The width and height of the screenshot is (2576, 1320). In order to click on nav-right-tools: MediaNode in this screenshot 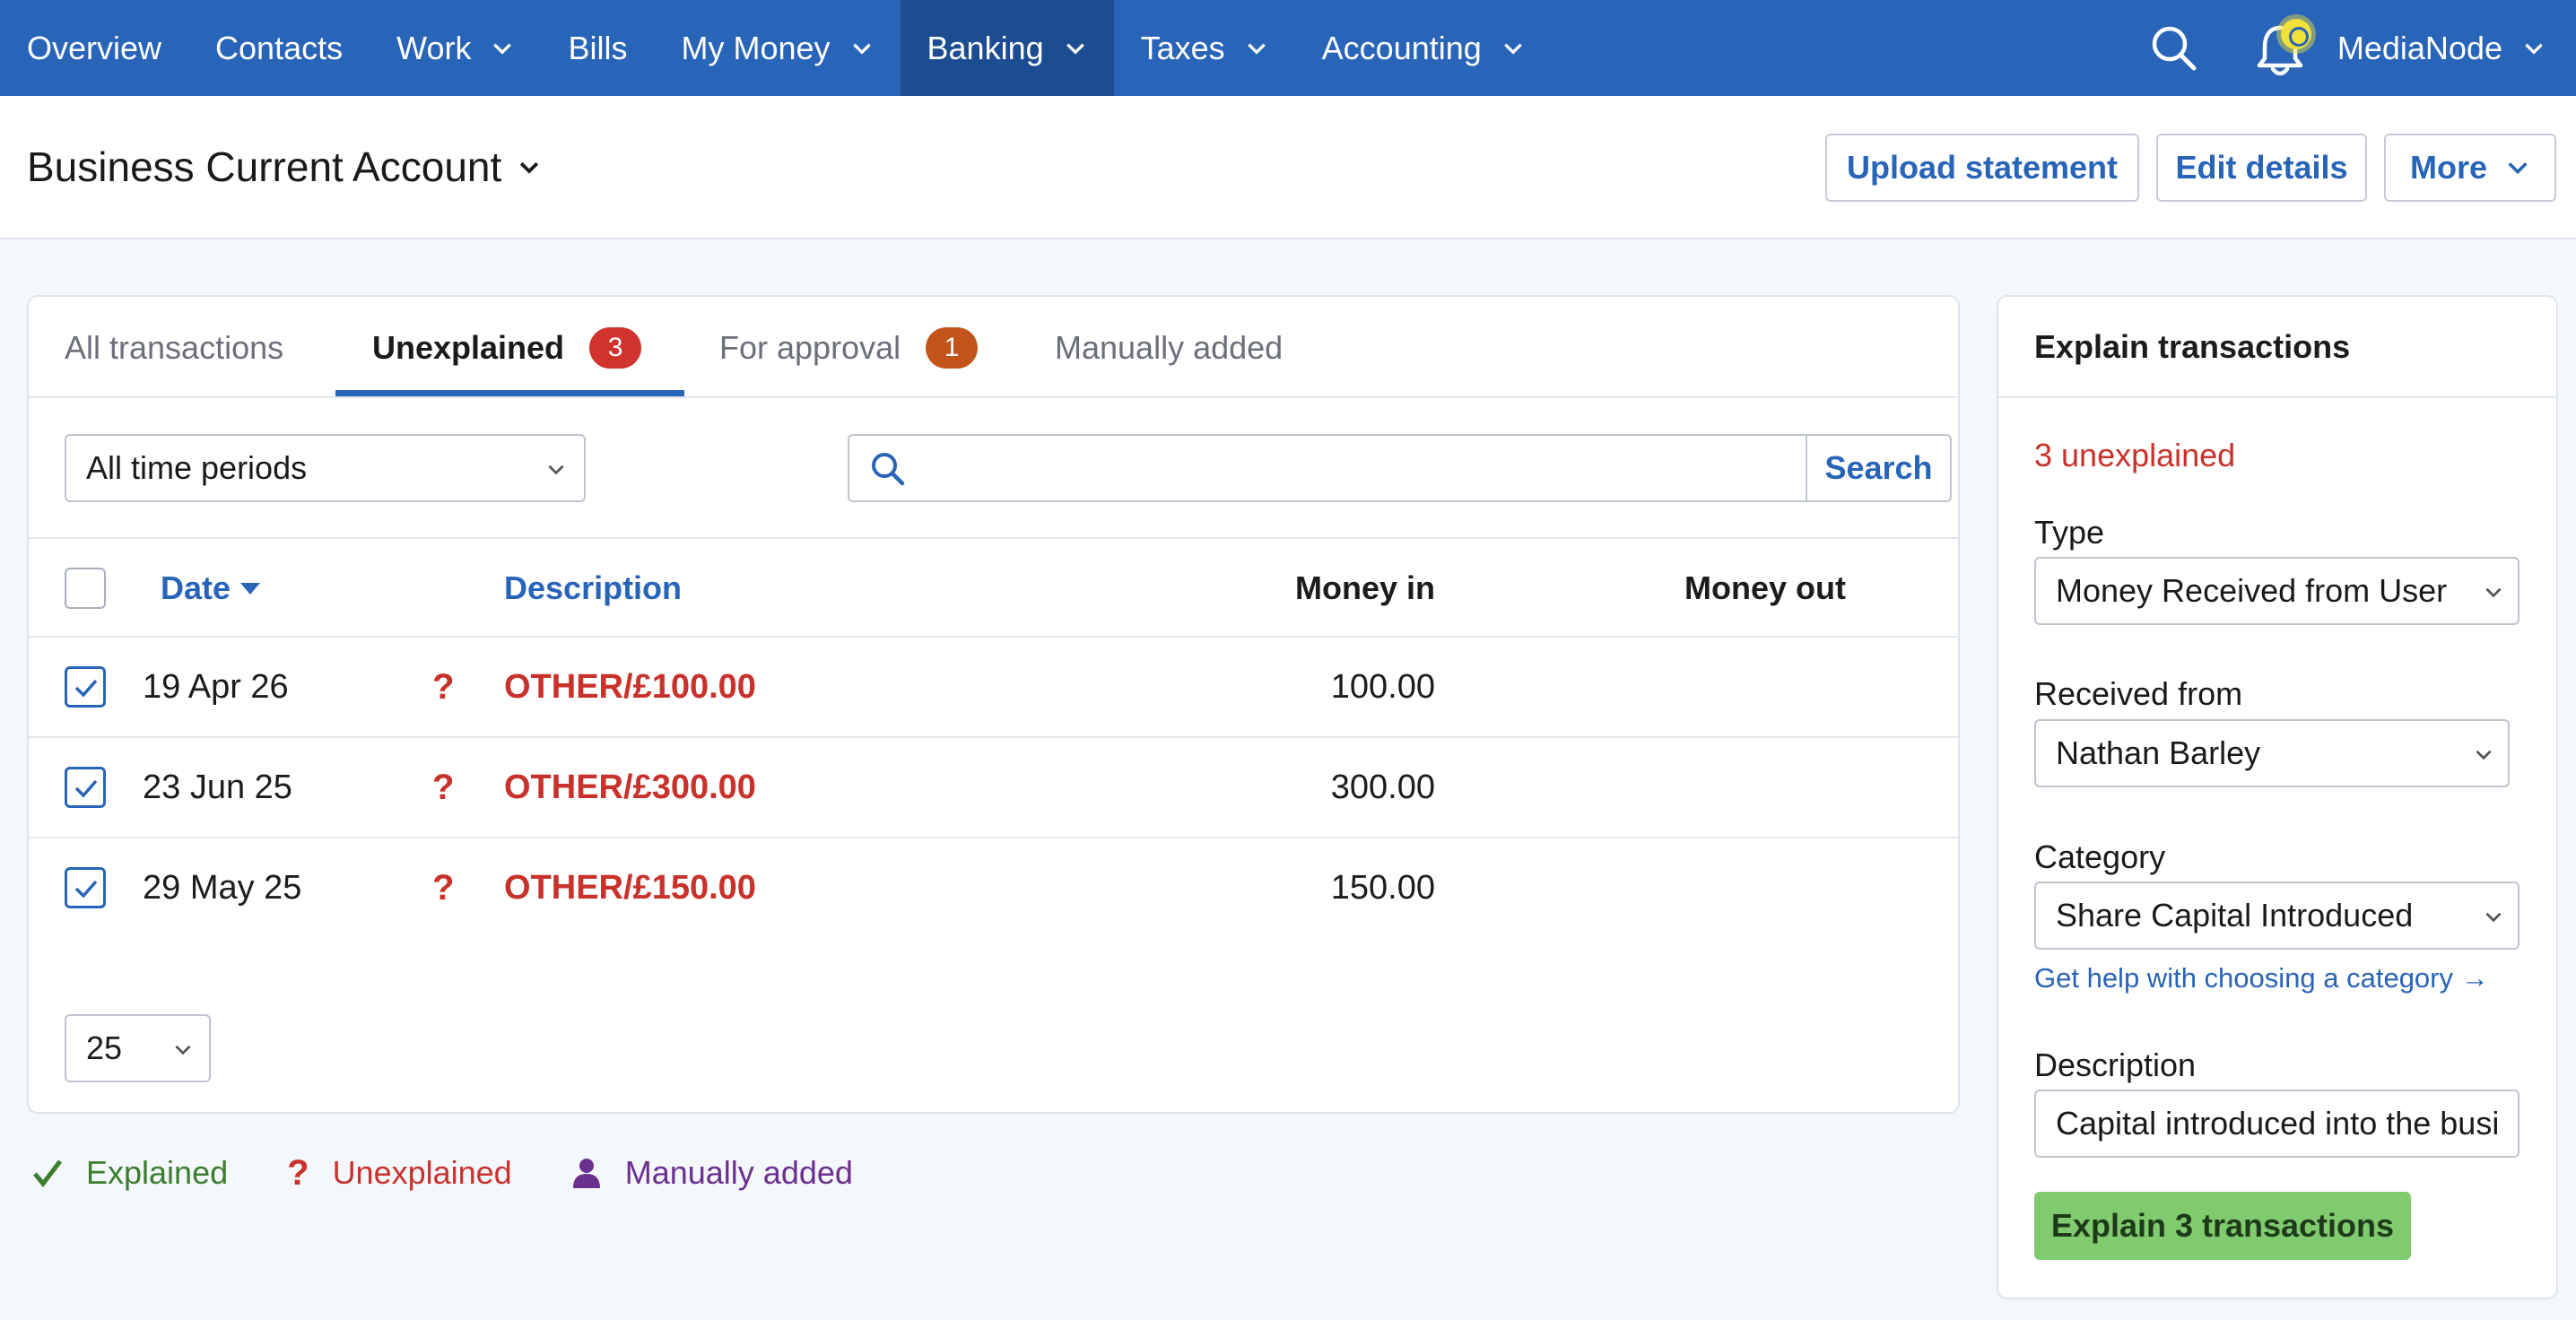, I will do `click(2361, 48)`.